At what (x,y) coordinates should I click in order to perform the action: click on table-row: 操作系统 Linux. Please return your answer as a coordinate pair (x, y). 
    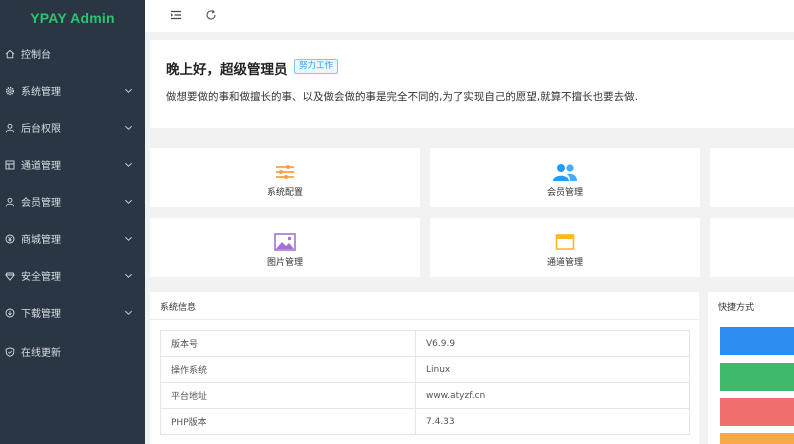
    Looking at the image, I should click on (425, 369).